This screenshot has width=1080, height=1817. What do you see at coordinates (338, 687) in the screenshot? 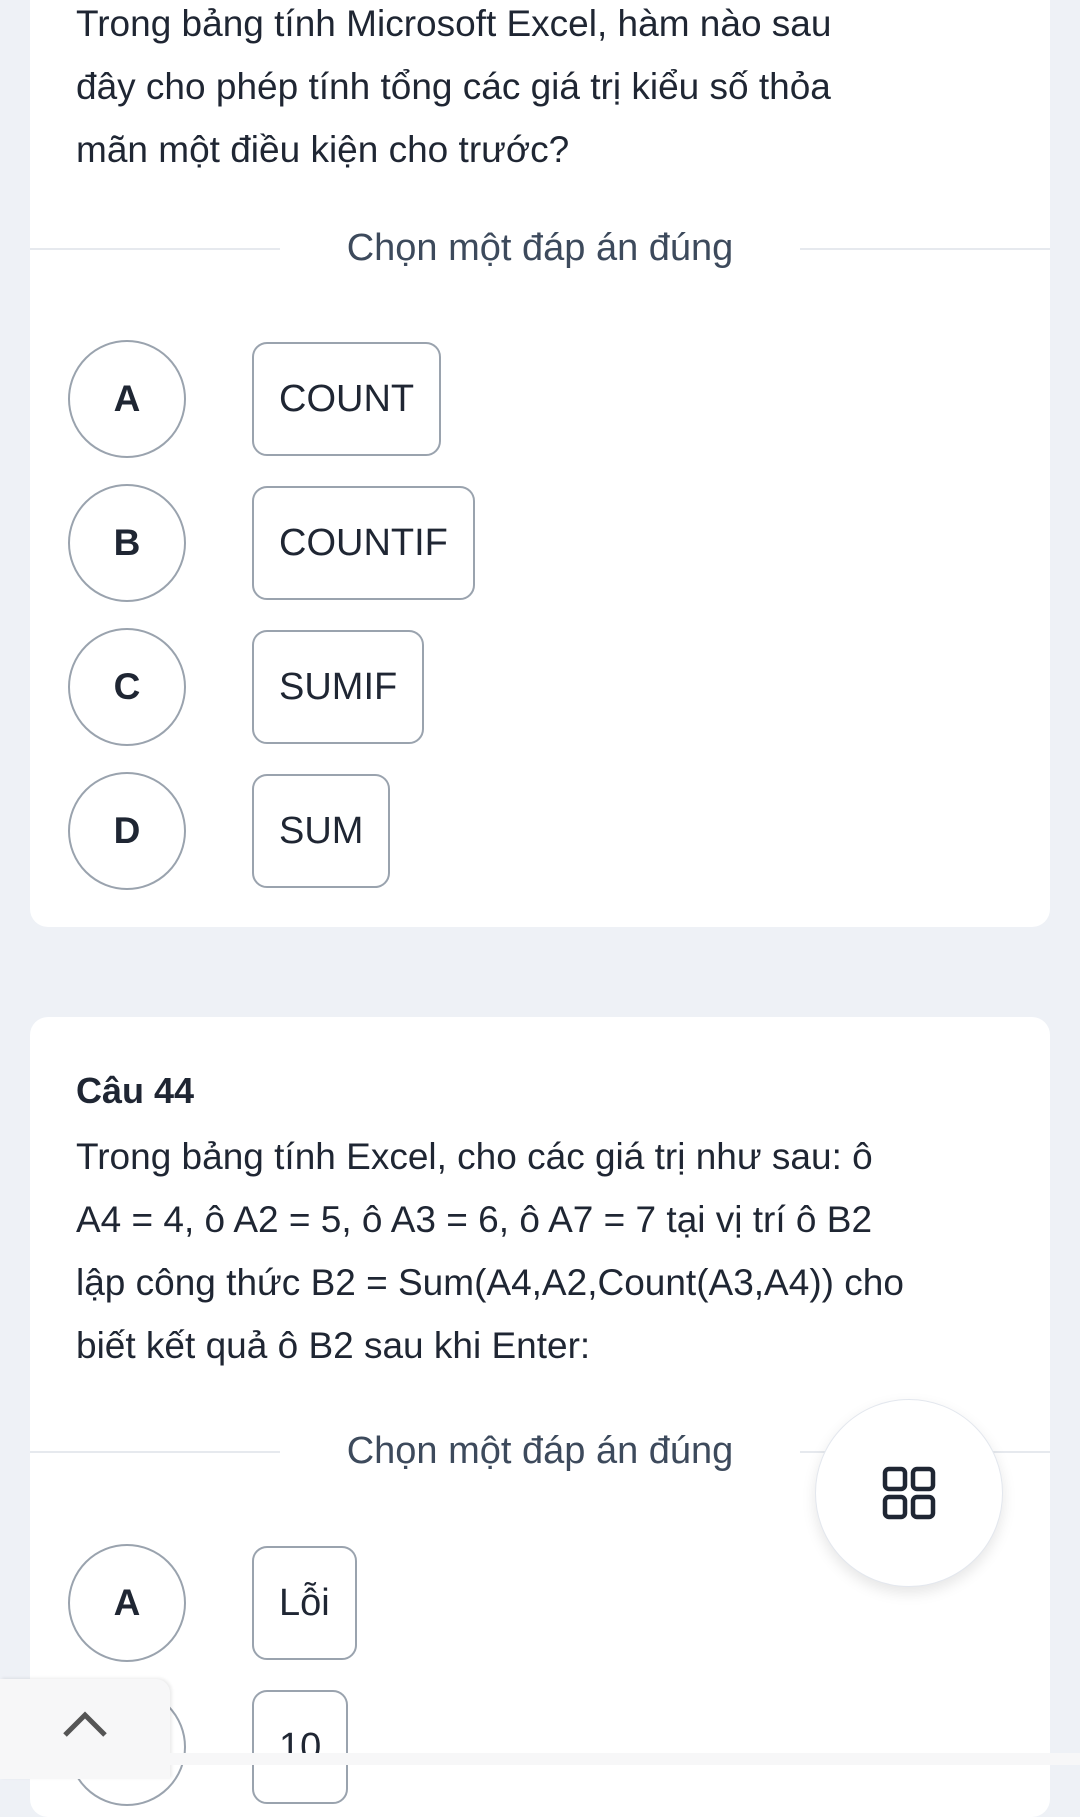
I see `option-answer: SUMIF` at bounding box center [338, 687].